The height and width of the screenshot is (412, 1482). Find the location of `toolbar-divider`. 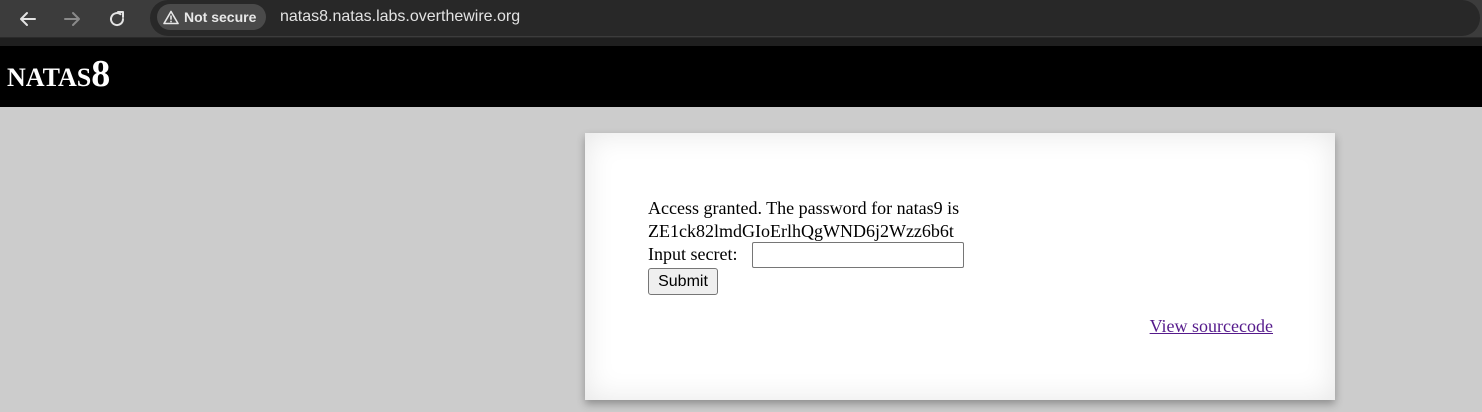

toolbar-divider is located at coordinates (741, 42).